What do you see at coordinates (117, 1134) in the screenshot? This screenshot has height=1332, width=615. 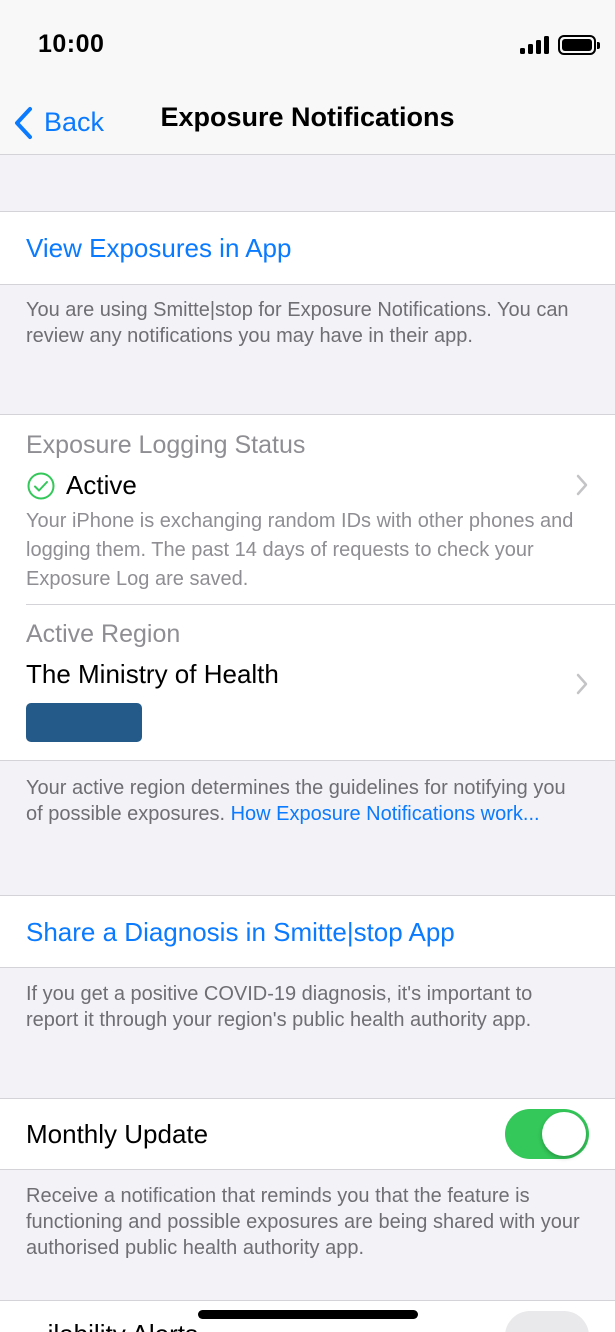 I see `monthly-update-label: Monthly Update` at bounding box center [117, 1134].